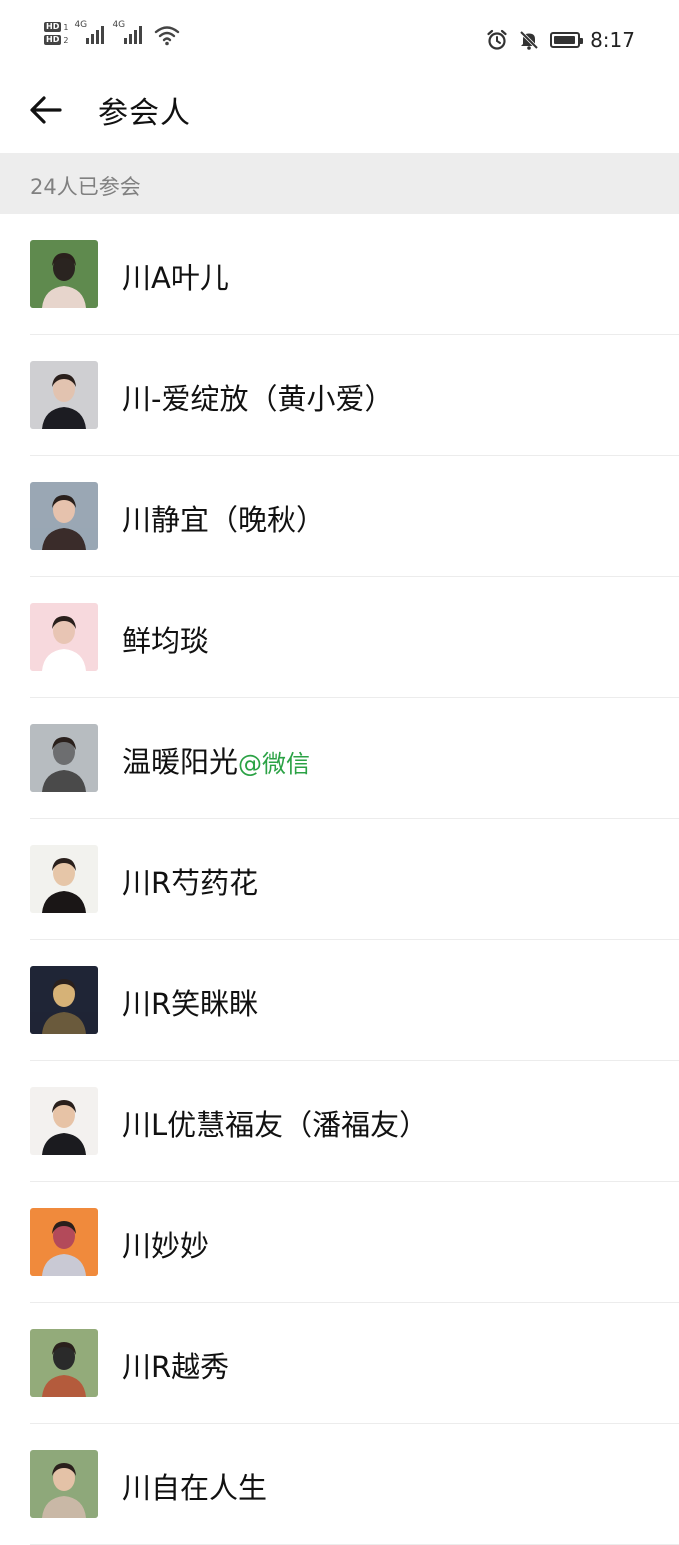 Image resolution: width=679 pixels, height=1545 pixels. What do you see at coordinates (90, 32) in the screenshot?
I see `signal-icon-1: 4G` at bounding box center [90, 32].